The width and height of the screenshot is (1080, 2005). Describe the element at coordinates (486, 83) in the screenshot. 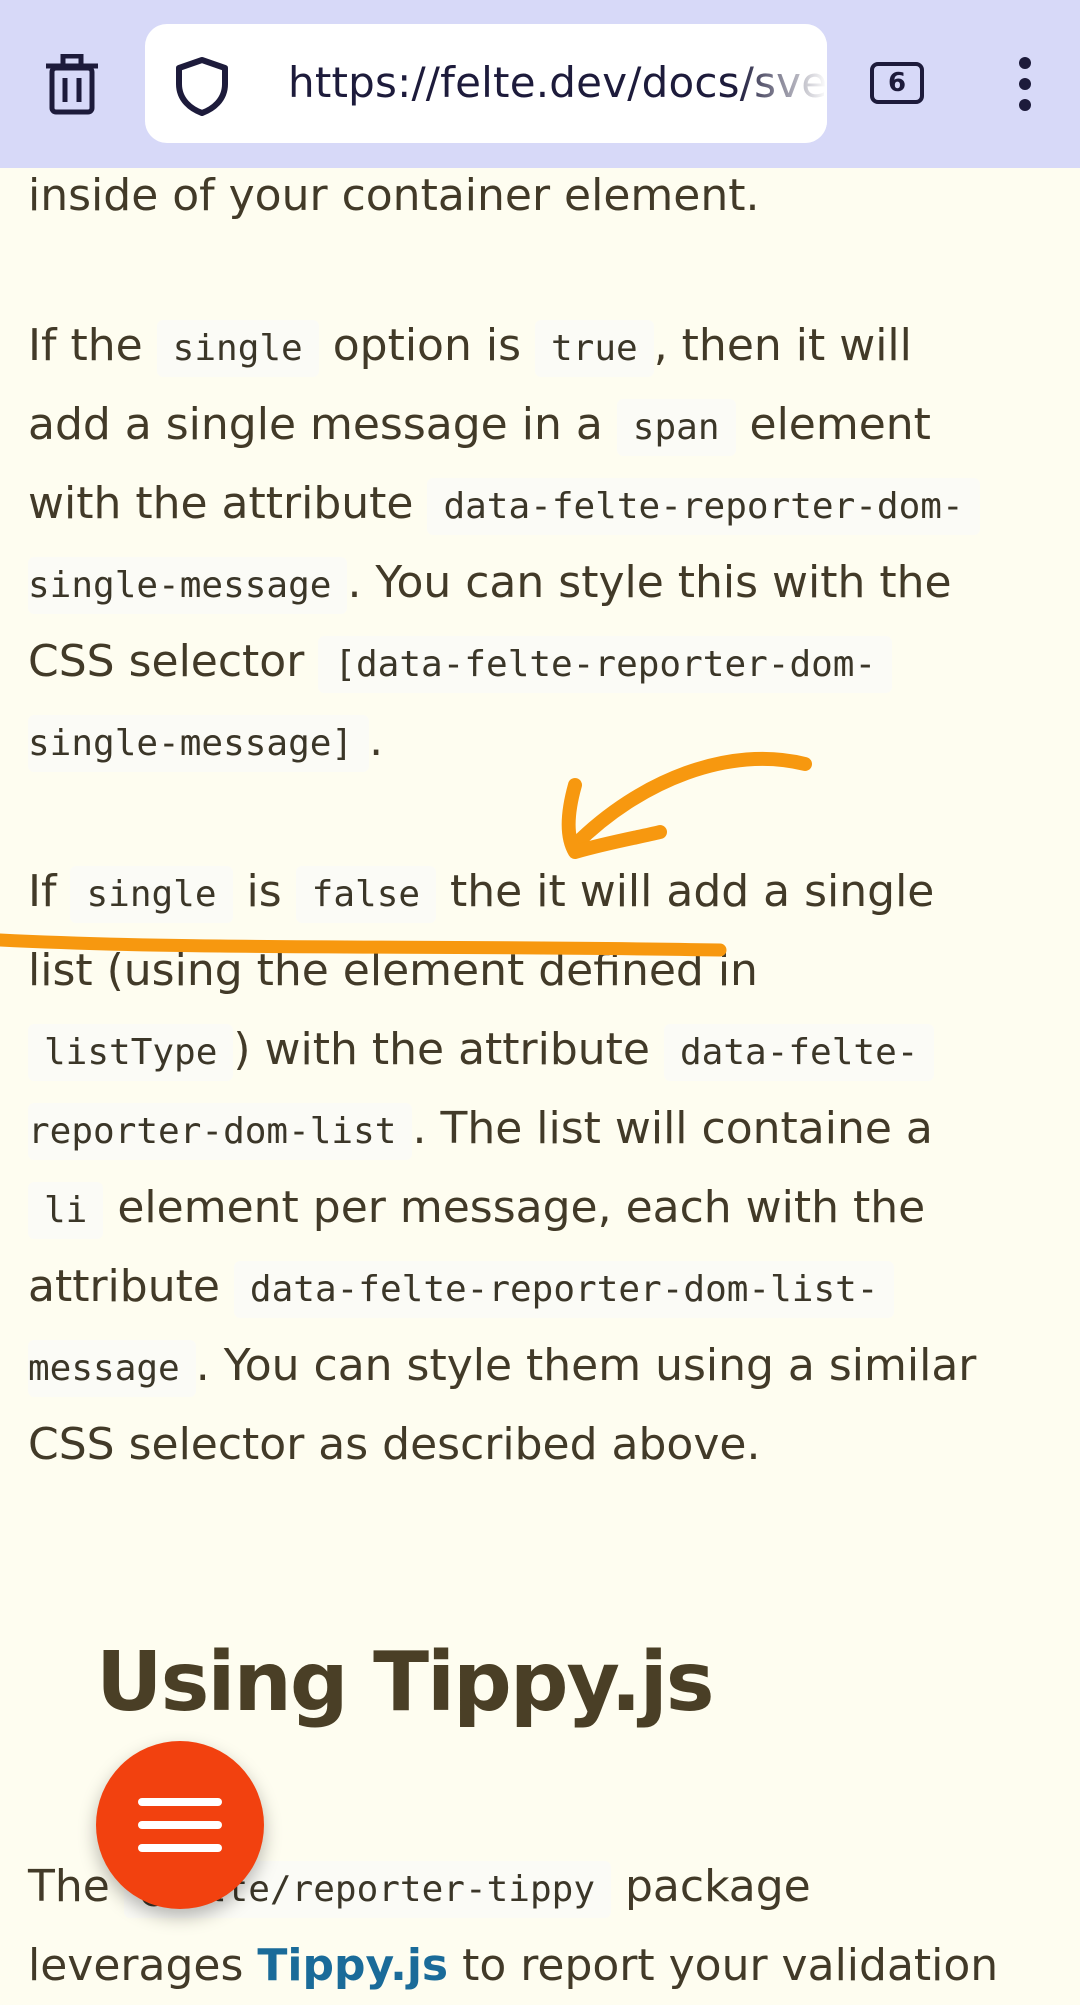

I see `url-bar: https://felte.dev/docs/svelte/reporters` at that location.